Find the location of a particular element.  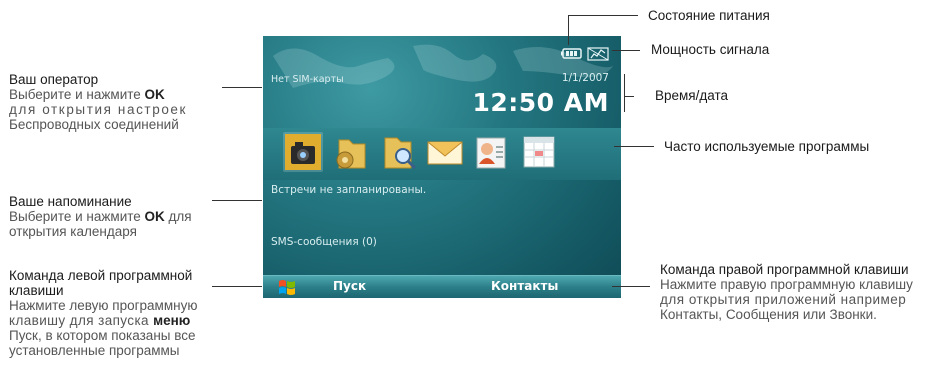

reminder-leader-line is located at coordinates (237, 200).